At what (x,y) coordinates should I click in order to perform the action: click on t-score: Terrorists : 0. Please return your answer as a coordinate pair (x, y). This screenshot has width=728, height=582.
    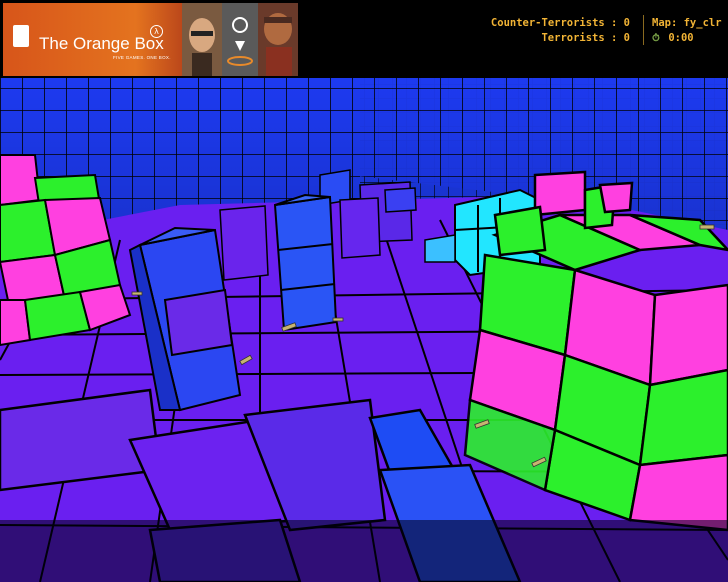
    Looking at the image, I should click on (585, 38).